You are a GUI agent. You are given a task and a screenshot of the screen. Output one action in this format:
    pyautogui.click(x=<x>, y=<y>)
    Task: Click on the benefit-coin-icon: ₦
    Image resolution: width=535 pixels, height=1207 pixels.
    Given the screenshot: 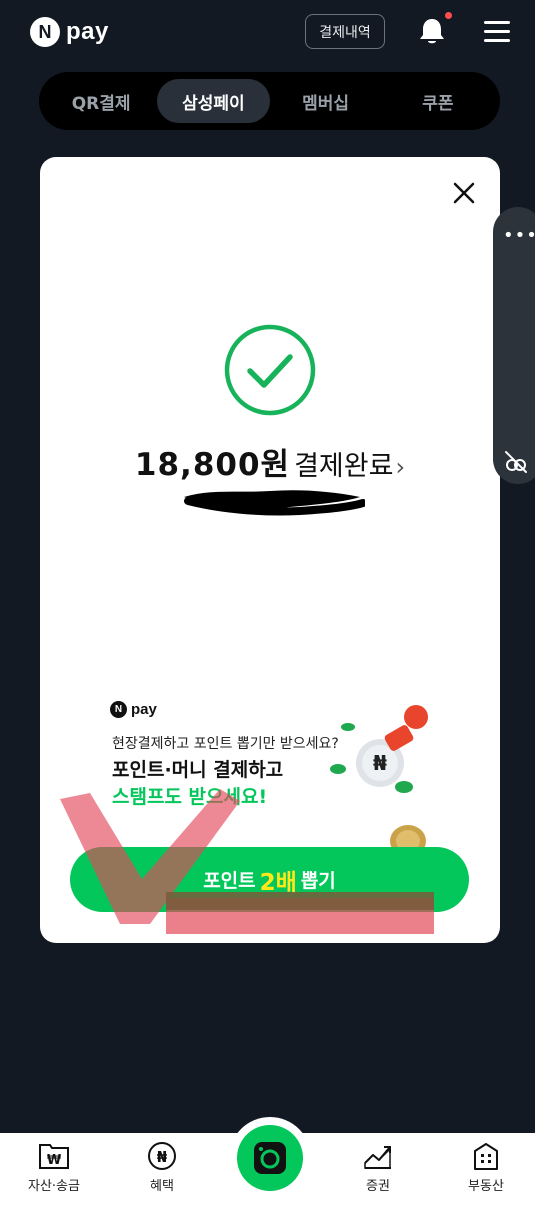 What is the action you would take?
    pyautogui.click(x=162, y=1156)
    